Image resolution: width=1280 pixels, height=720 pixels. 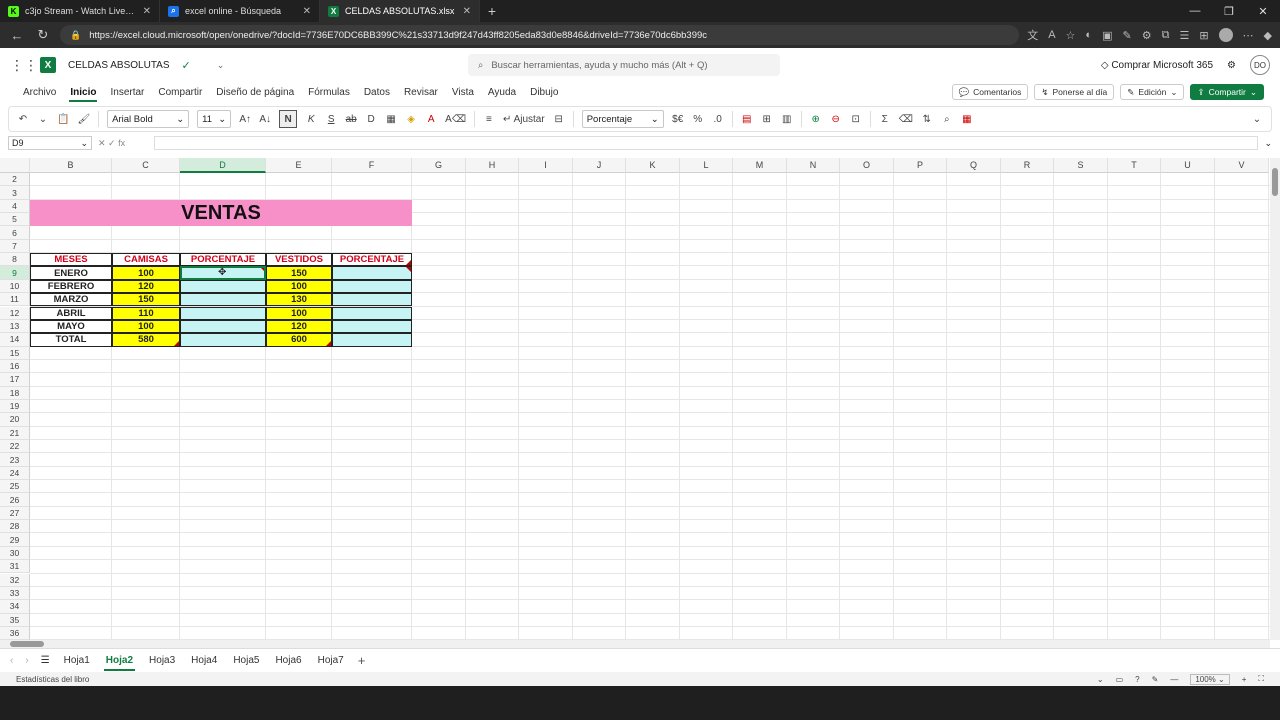 I want to click on help-icon: ?, so click(x=1137, y=679).